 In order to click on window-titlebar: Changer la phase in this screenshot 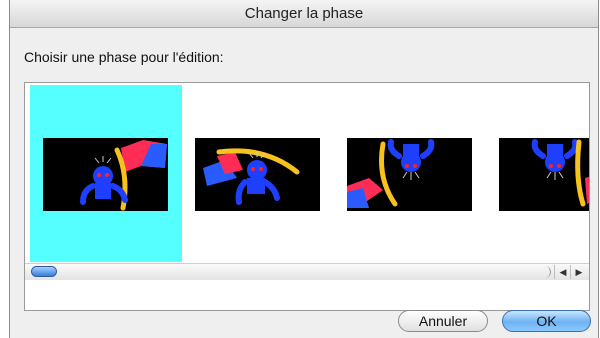, I will do `click(304, 14)`.